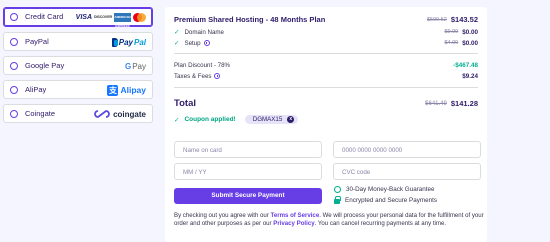 The height and width of the screenshot is (242, 550). Describe the element at coordinates (139, 66) in the screenshot. I see `gpay-logo-text: Pay` at that location.